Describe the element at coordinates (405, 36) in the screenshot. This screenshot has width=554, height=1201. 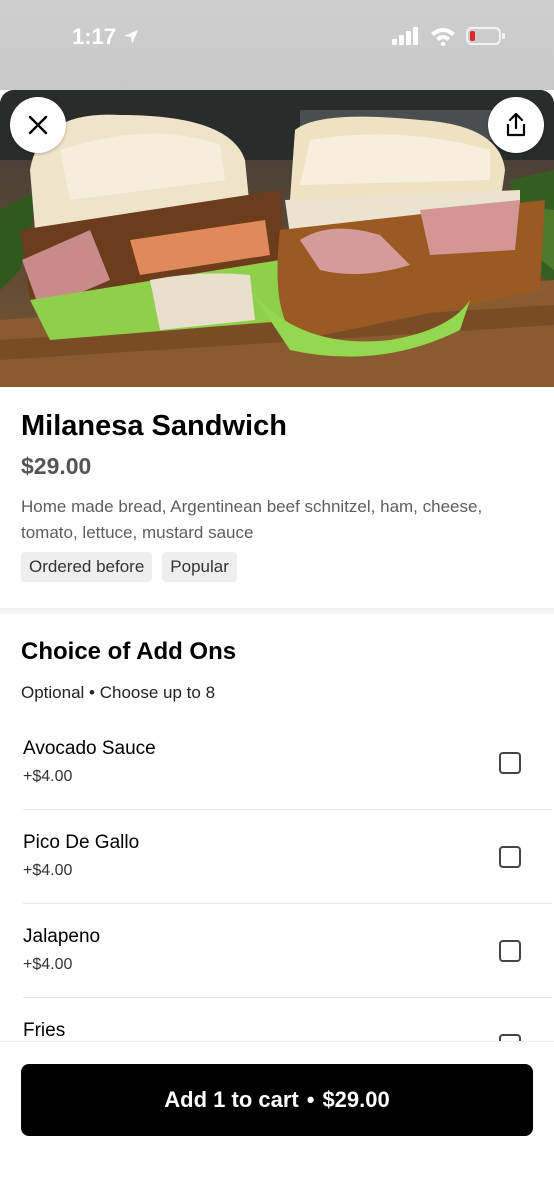
I see `signal-icon` at that location.